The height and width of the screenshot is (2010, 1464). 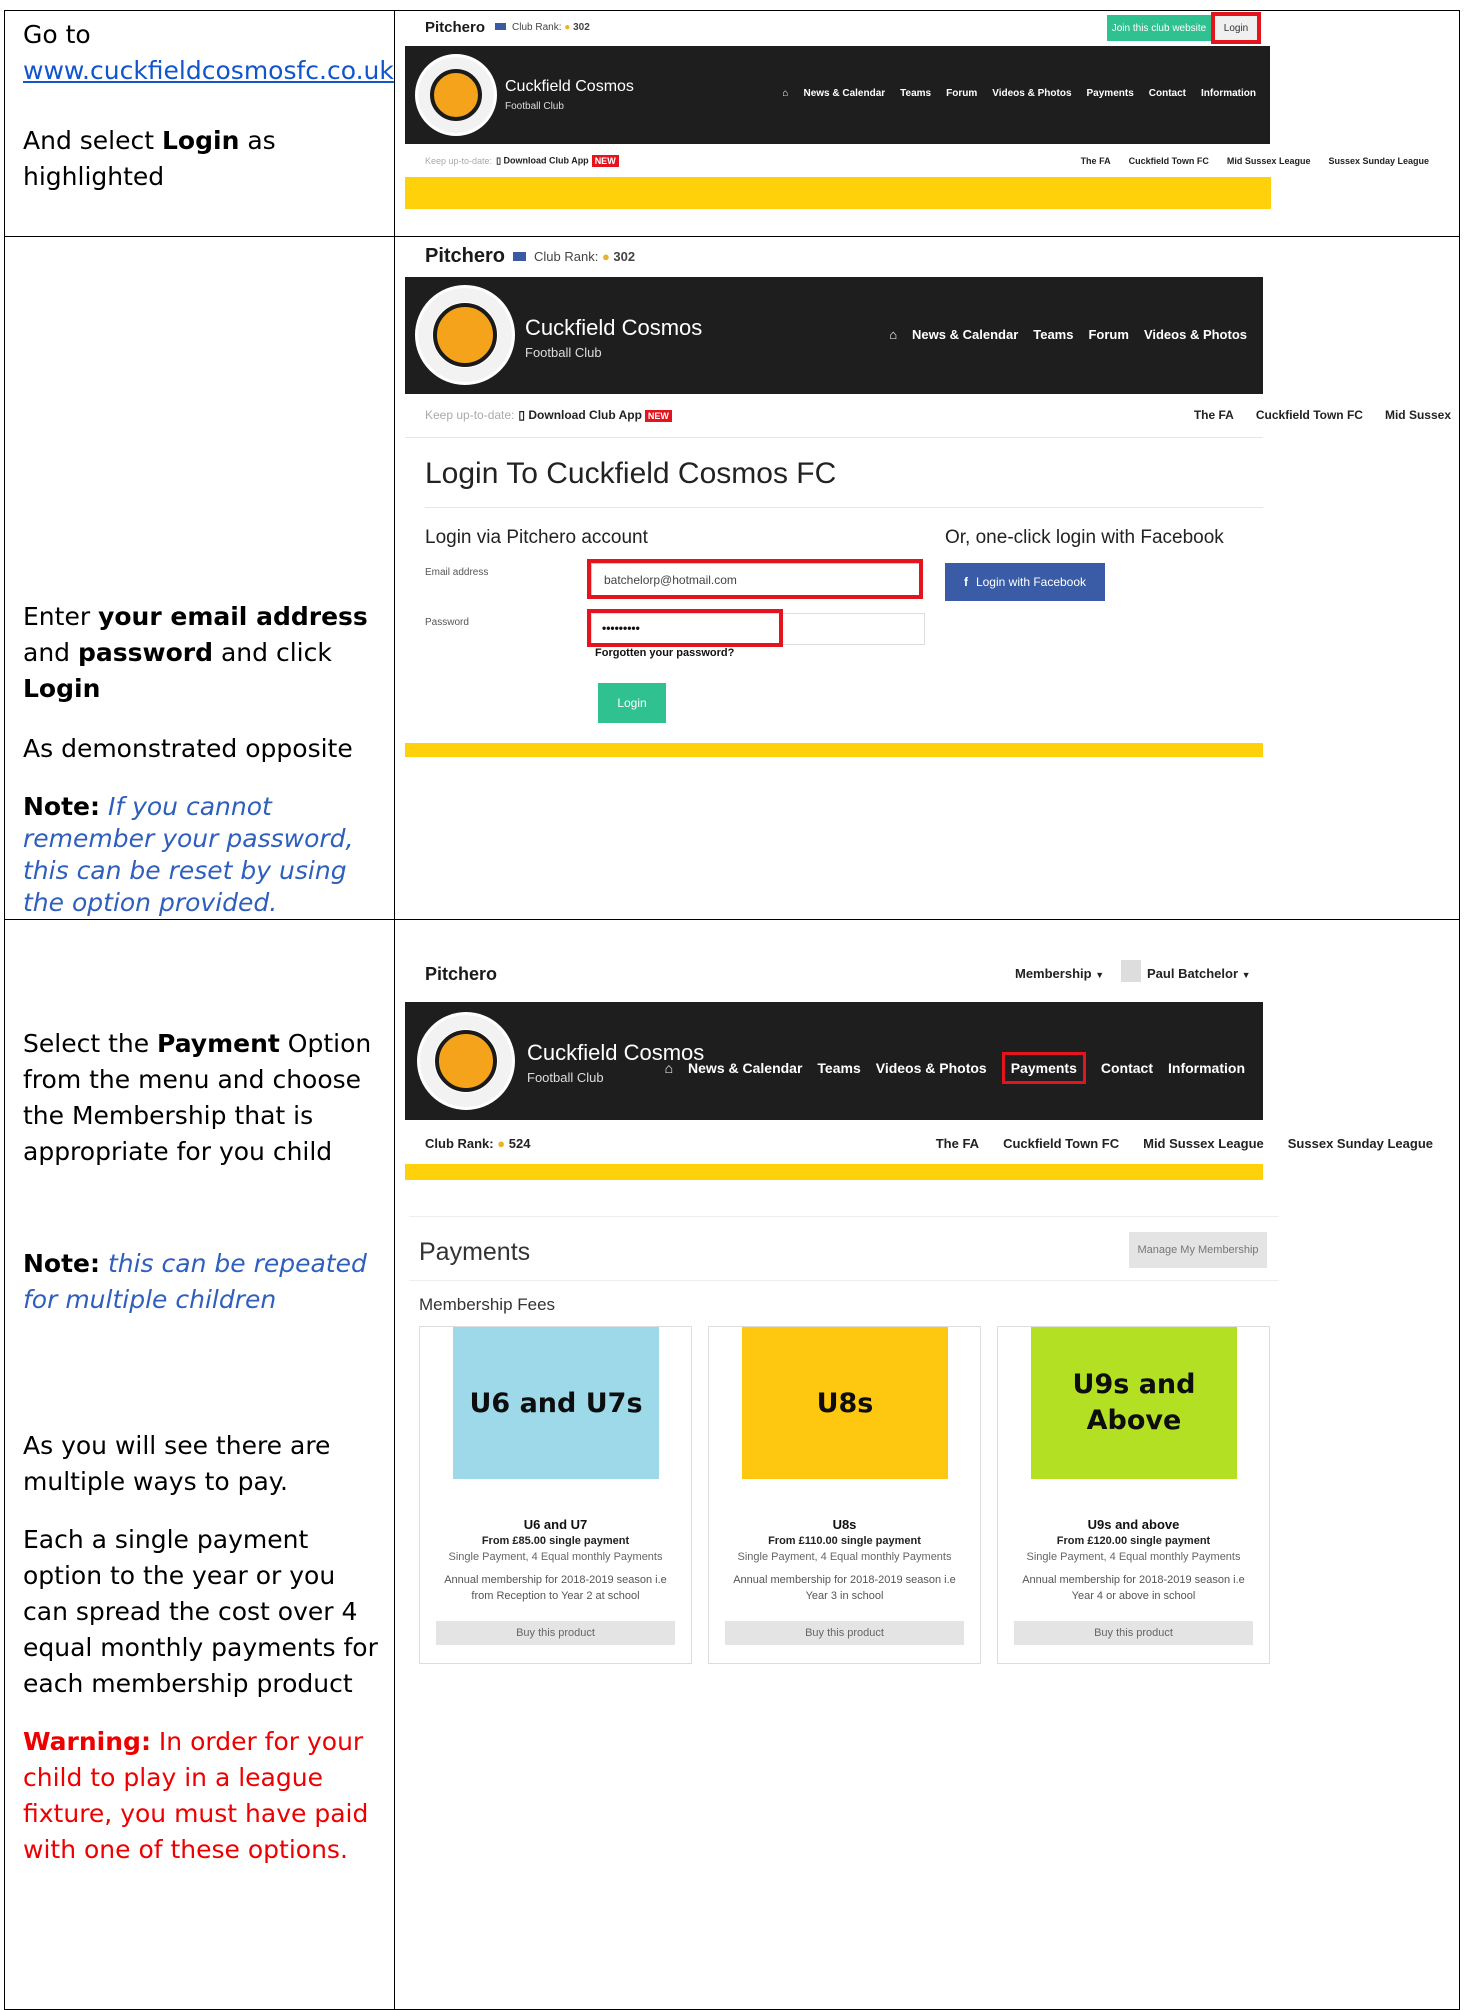 What do you see at coordinates (631, 473) in the screenshot?
I see `login-page-title: Login To Cuckfield Cosmos FC` at bounding box center [631, 473].